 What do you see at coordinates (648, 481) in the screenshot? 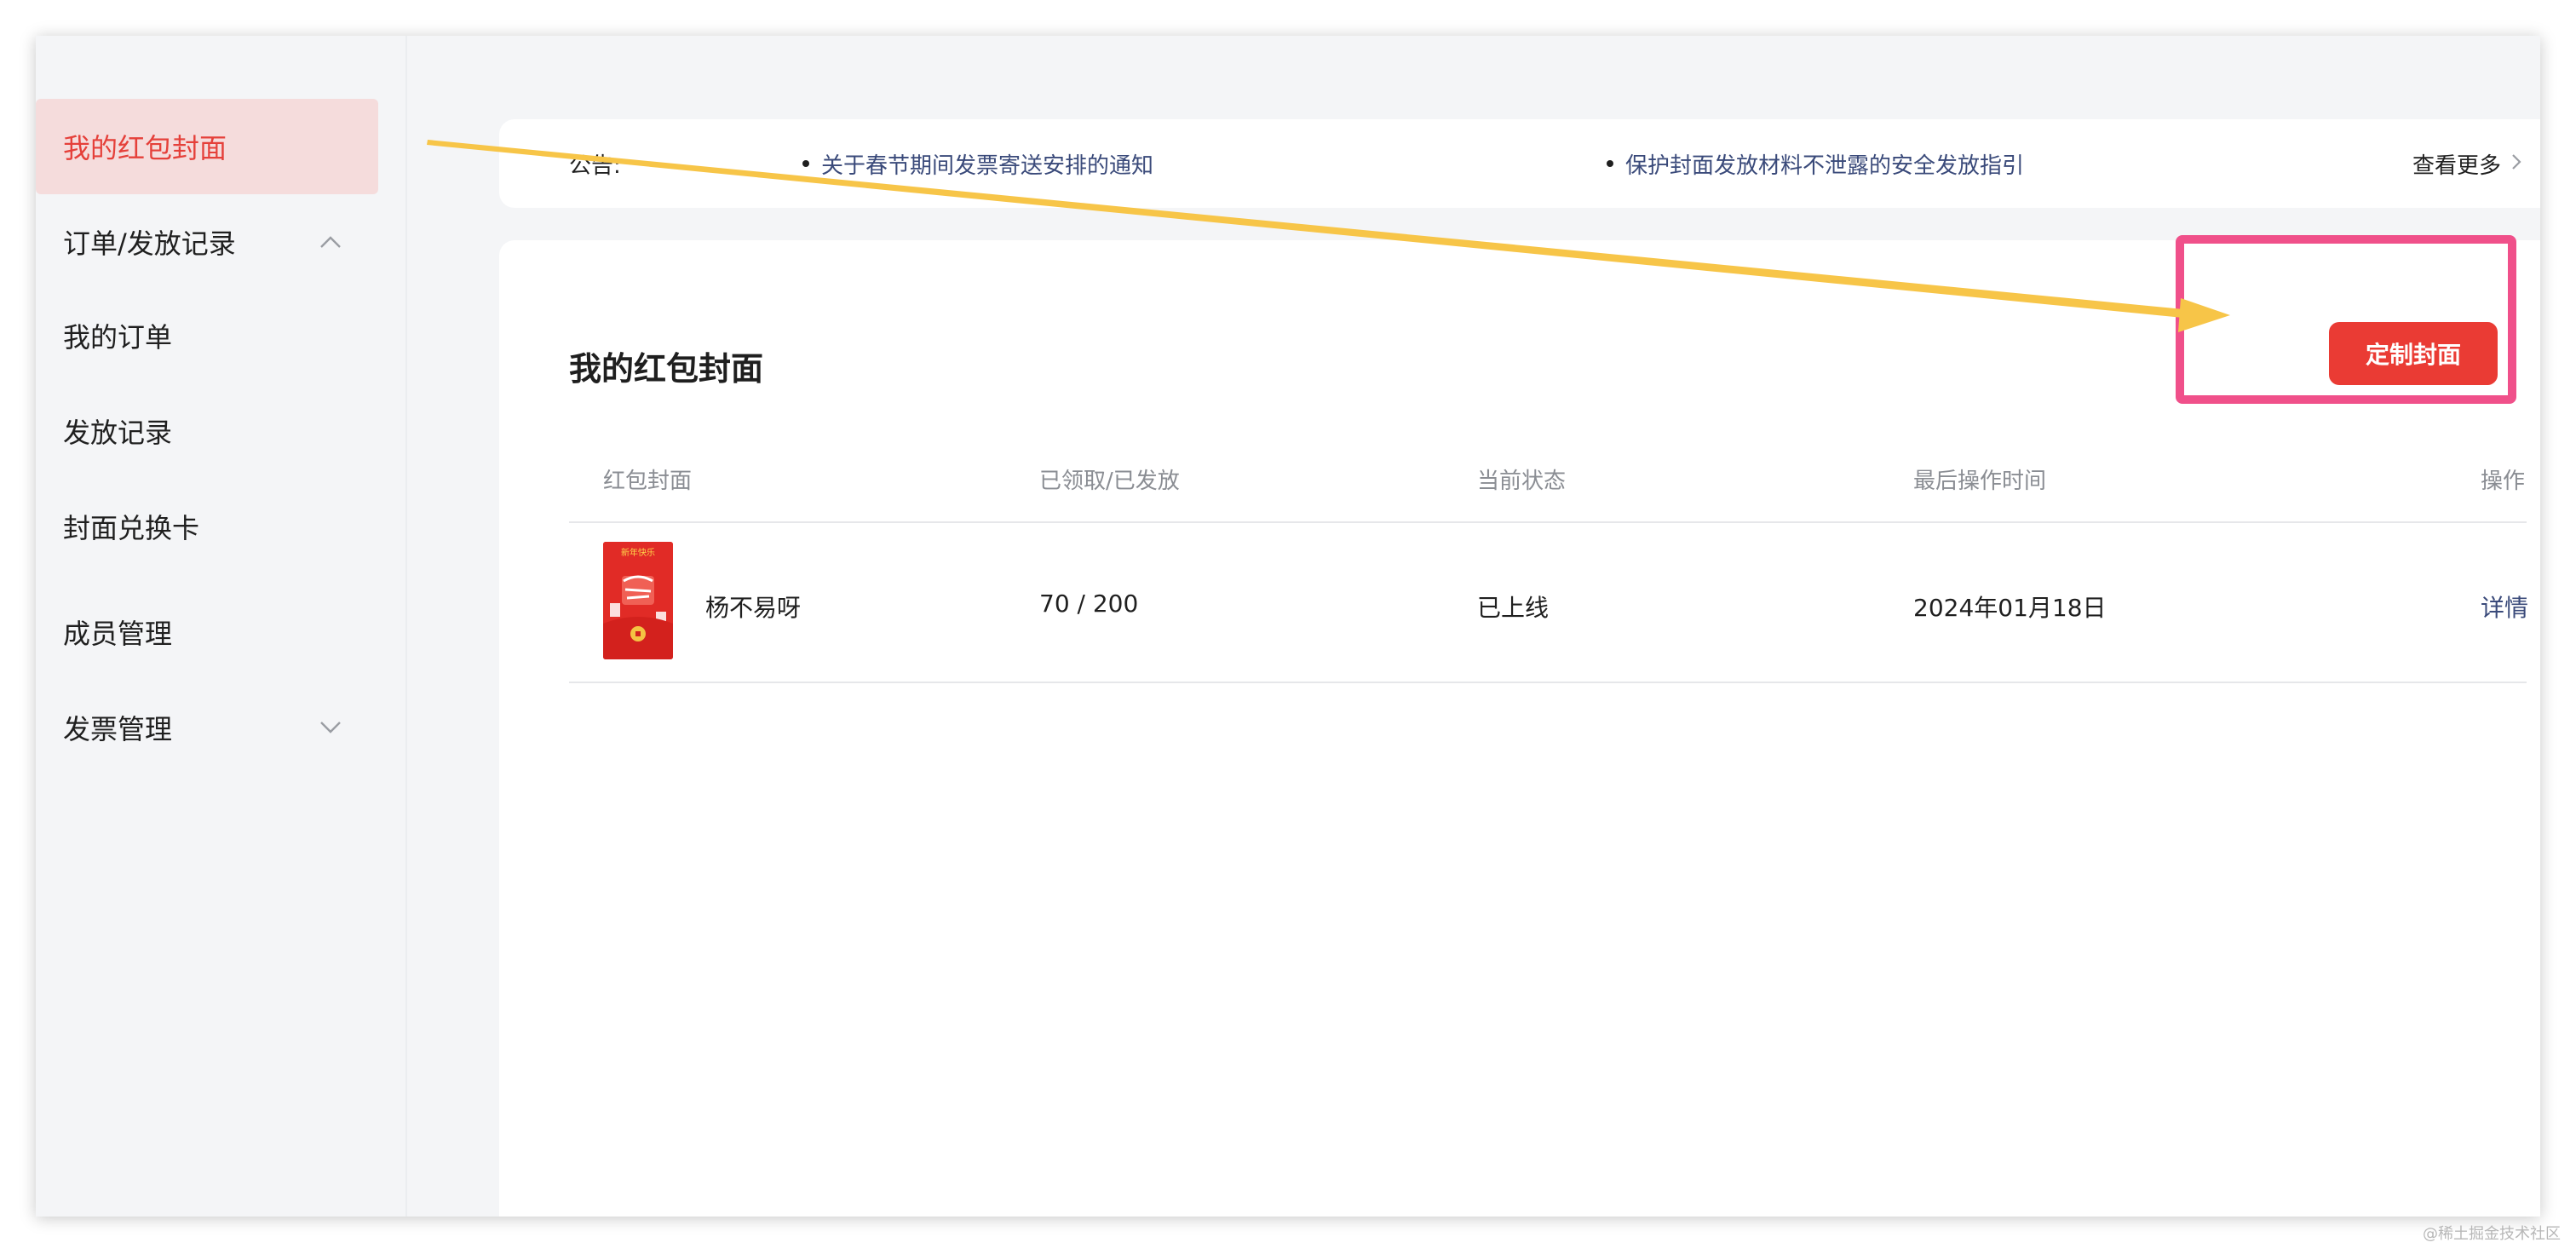
I see `column-header-cover: 红包封面` at bounding box center [648, 481].